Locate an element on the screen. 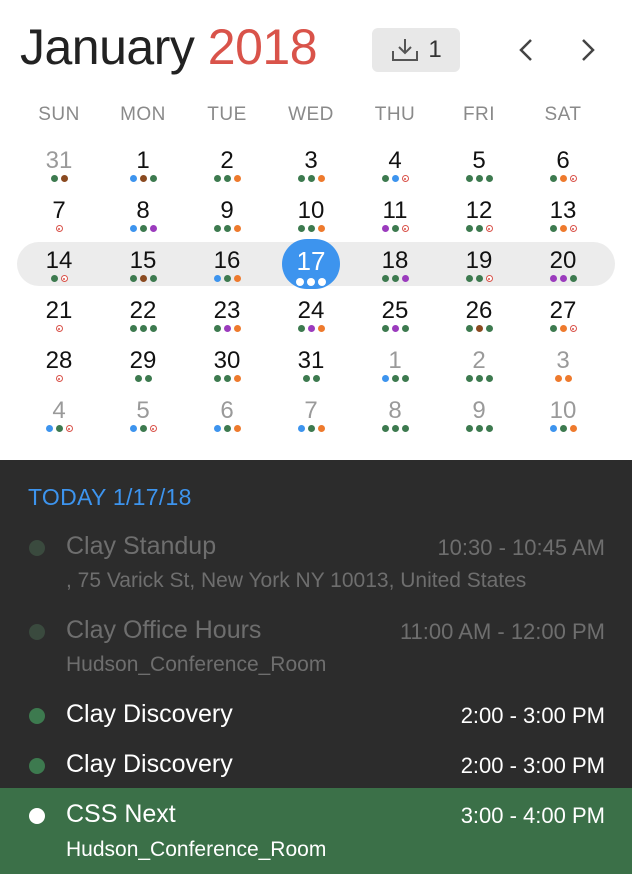 This screenshot has height=874, width=632. day-cell: 12 is located at coordinates (479, 217).